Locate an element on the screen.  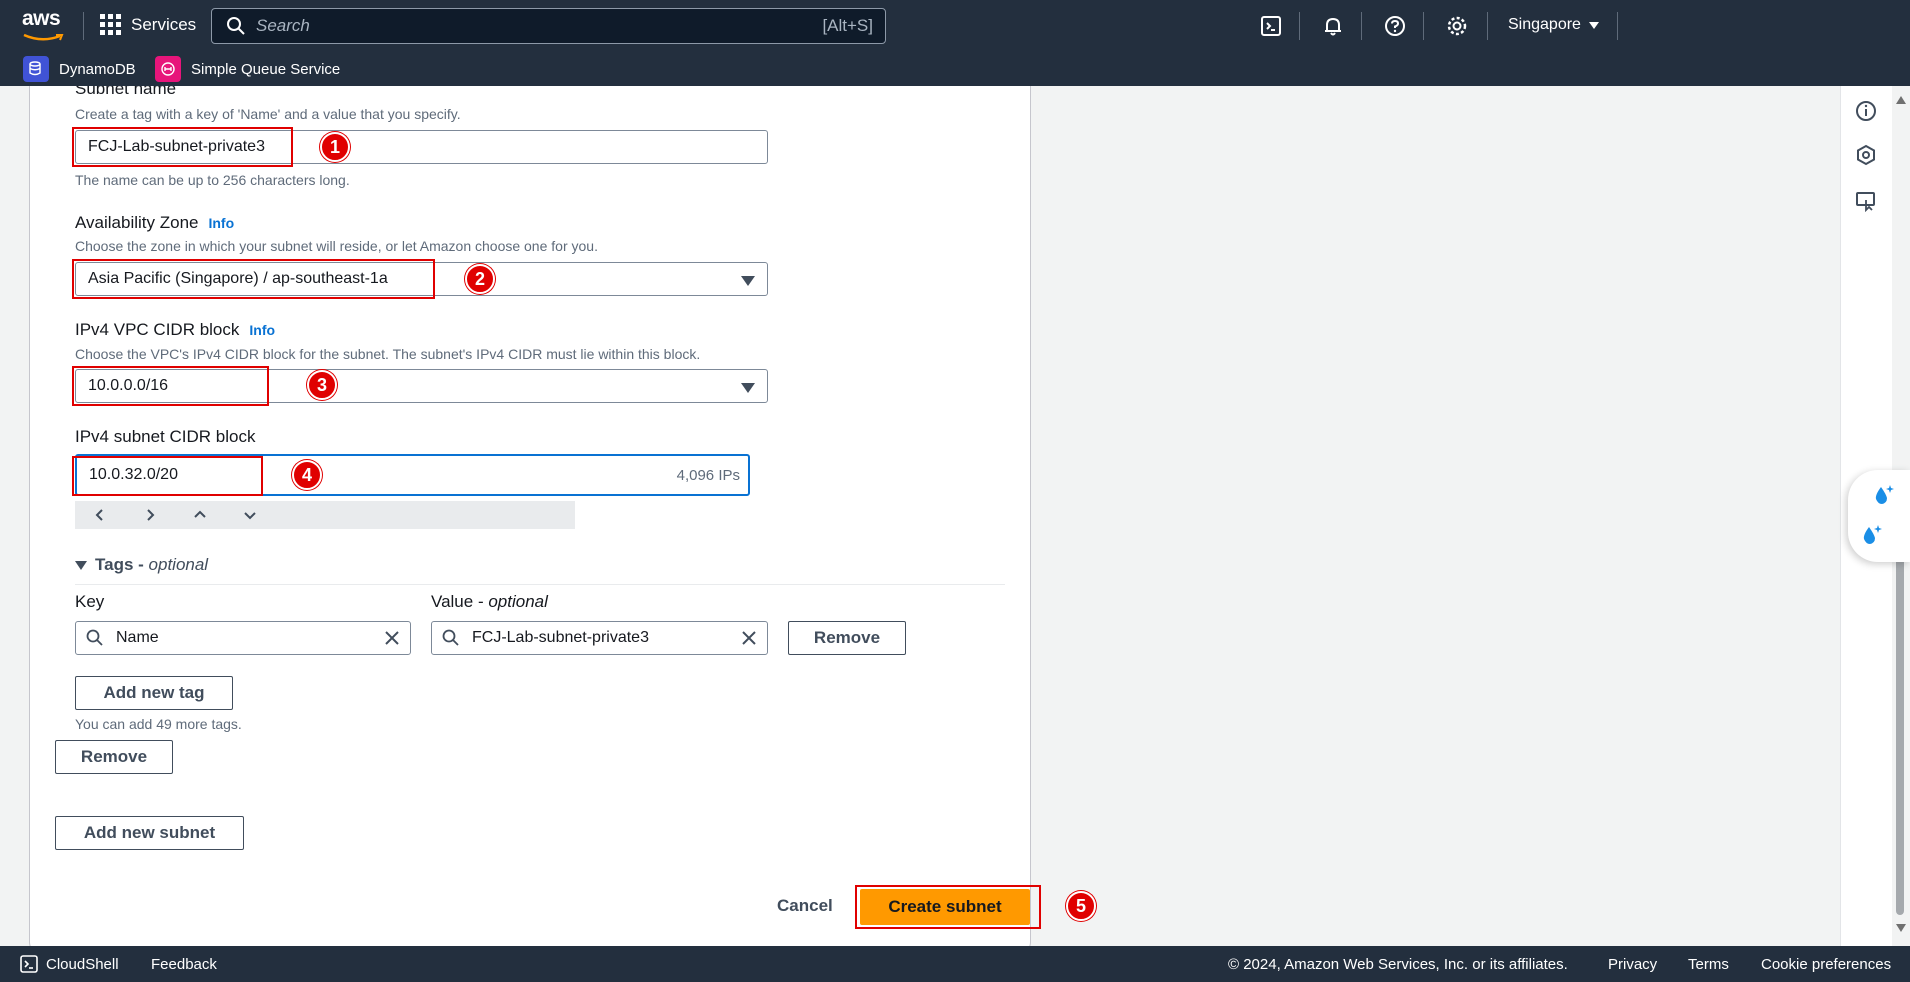
annotation-number-5: 5 is located at coordinates (1081, 906).